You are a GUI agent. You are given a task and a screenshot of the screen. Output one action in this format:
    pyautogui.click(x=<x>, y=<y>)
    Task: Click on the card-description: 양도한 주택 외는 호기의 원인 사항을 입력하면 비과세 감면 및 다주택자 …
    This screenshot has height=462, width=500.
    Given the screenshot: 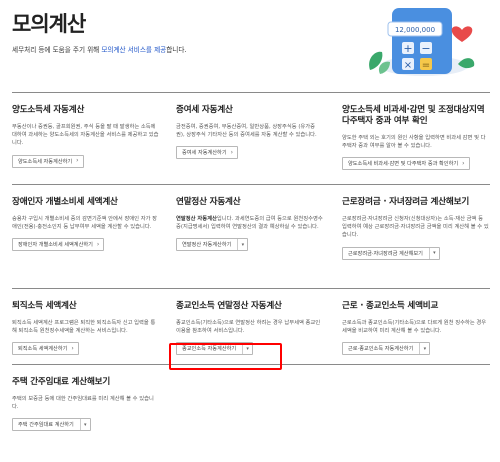 What is the action you would take?
    pyautogui.click(x=414, y=142)
    